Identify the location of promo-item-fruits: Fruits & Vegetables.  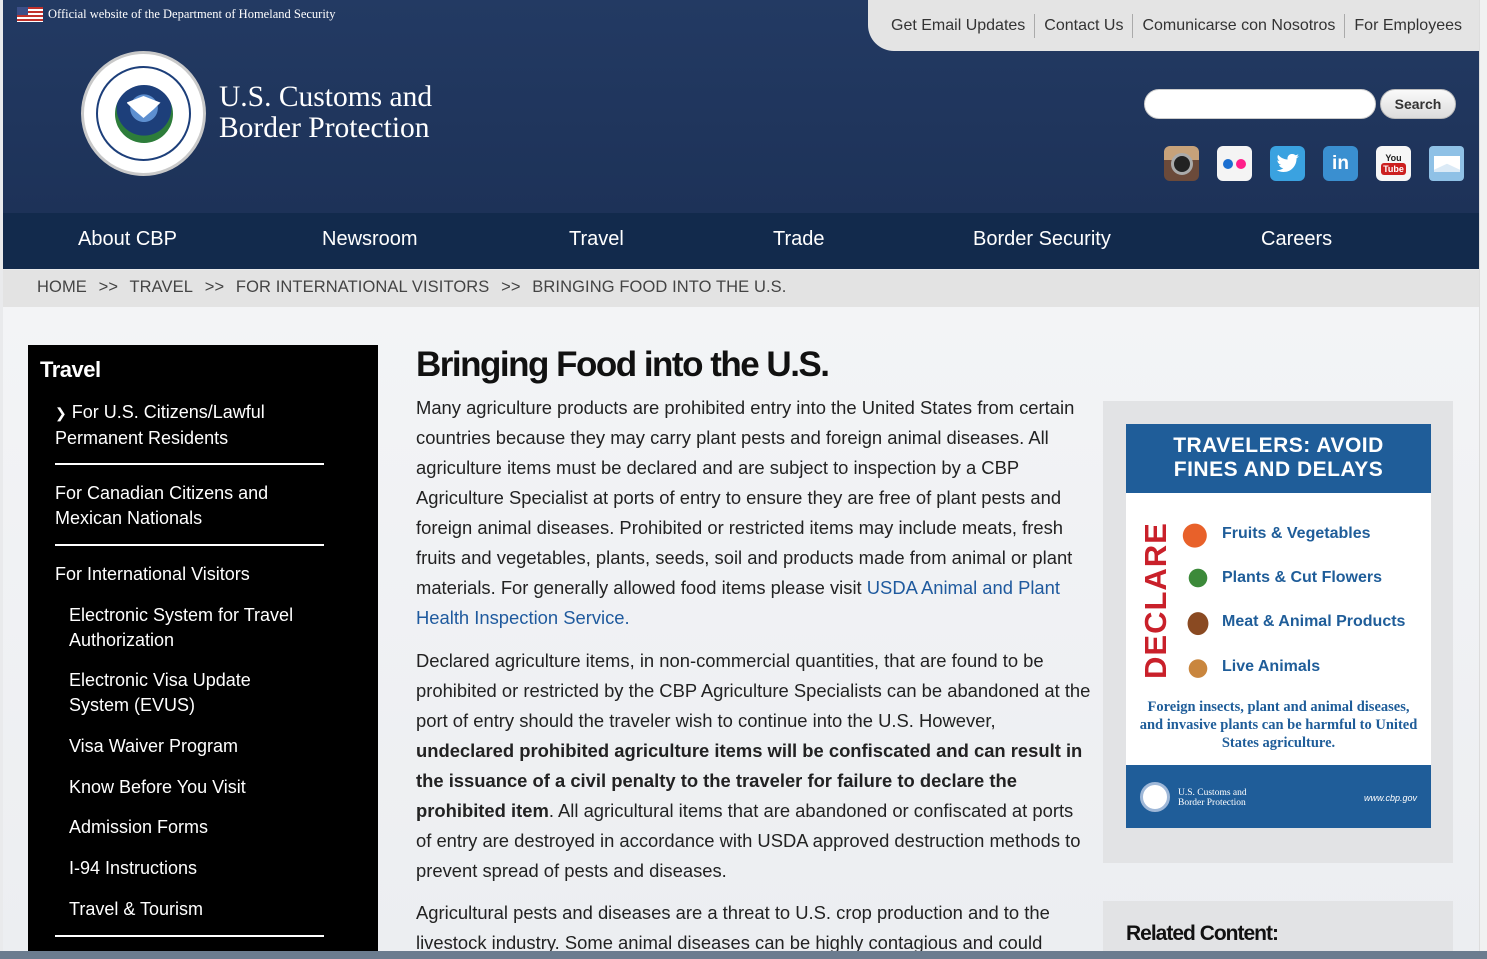
(1276, 534).